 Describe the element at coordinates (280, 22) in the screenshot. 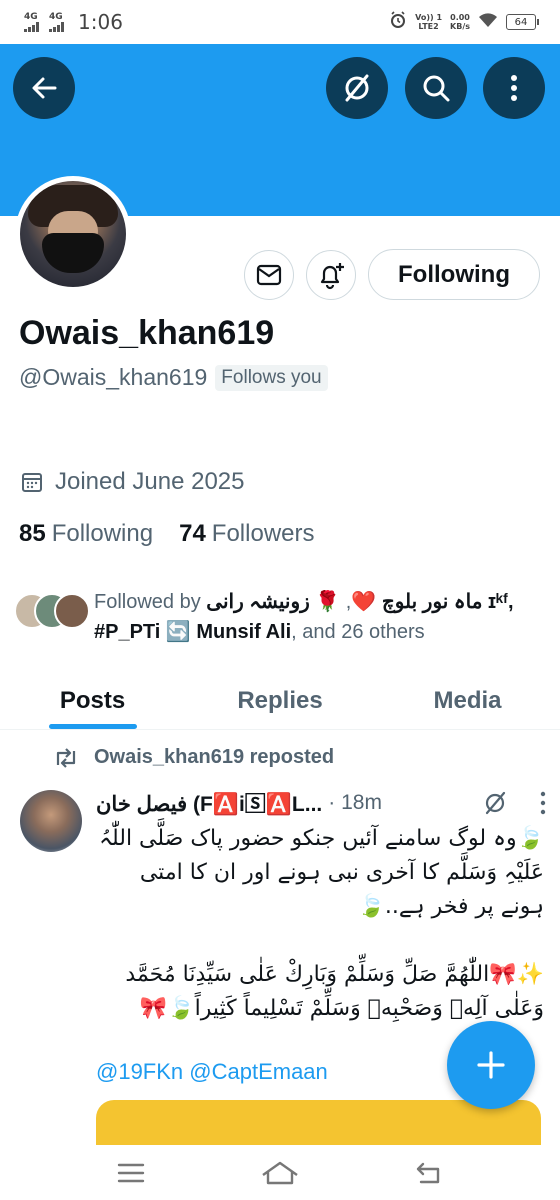

I see `status-bar: 4G 4G 1:06 Vo)) 1 LTE2 0.00 KB/s 64` at that location.